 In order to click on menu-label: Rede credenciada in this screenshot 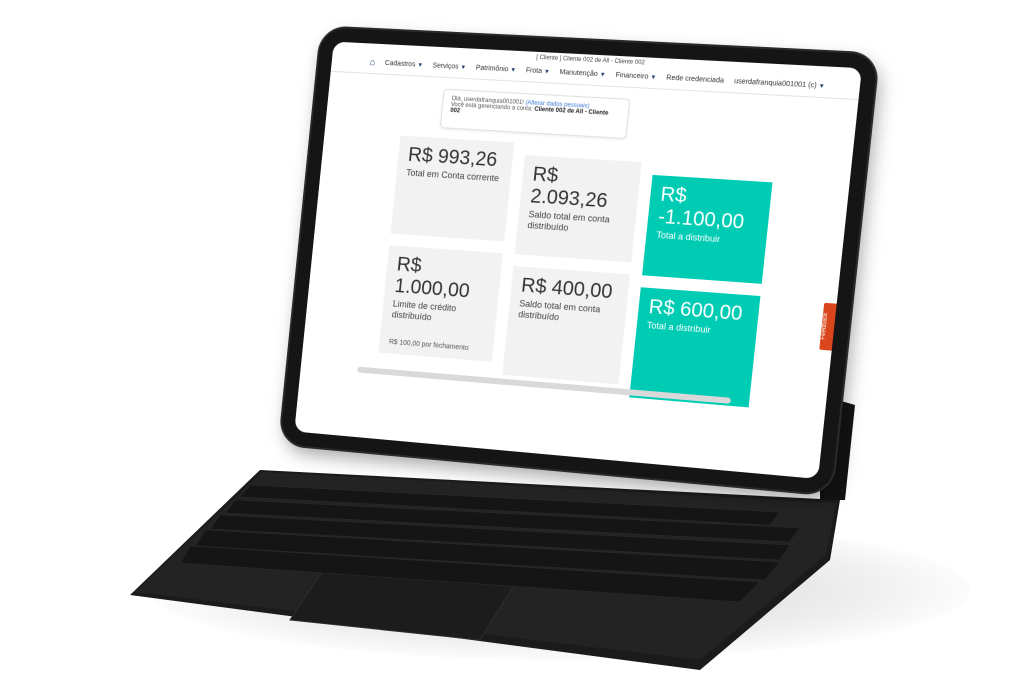, I will do `click(695, 79)`.